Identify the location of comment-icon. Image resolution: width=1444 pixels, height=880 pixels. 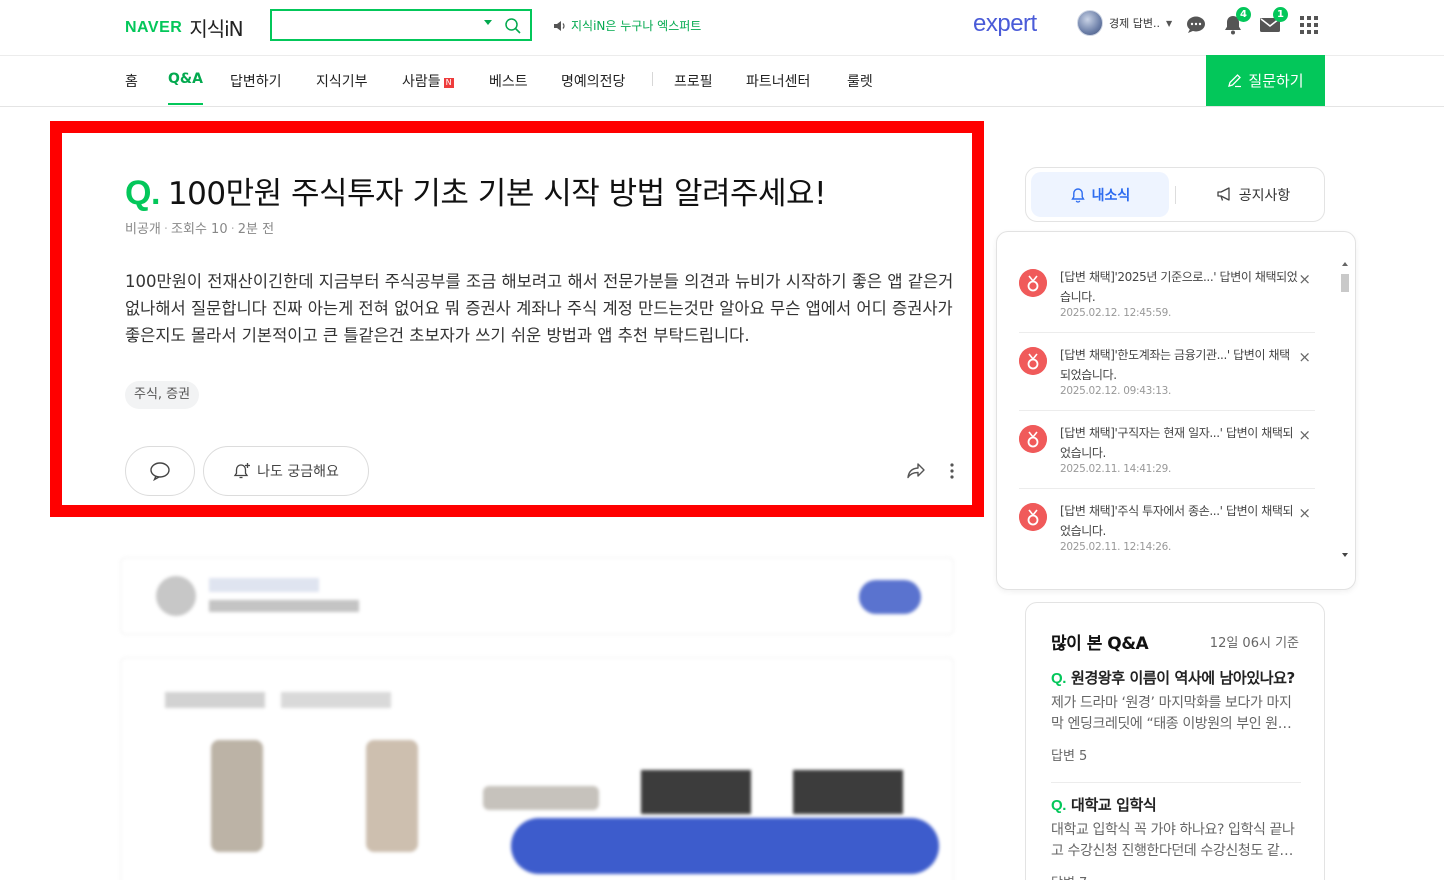
(160, 471).